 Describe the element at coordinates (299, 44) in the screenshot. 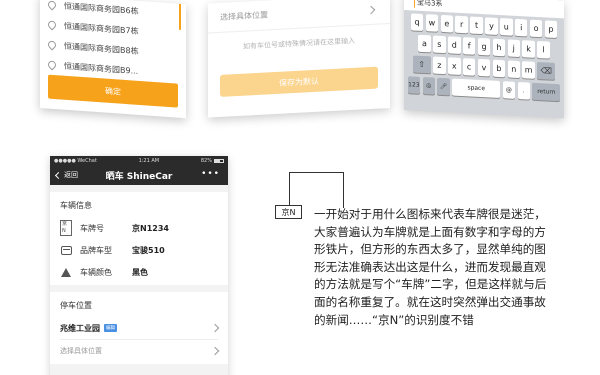

I see `remark-input: 如有车位号或特殊情况请在这里输入` at that location.